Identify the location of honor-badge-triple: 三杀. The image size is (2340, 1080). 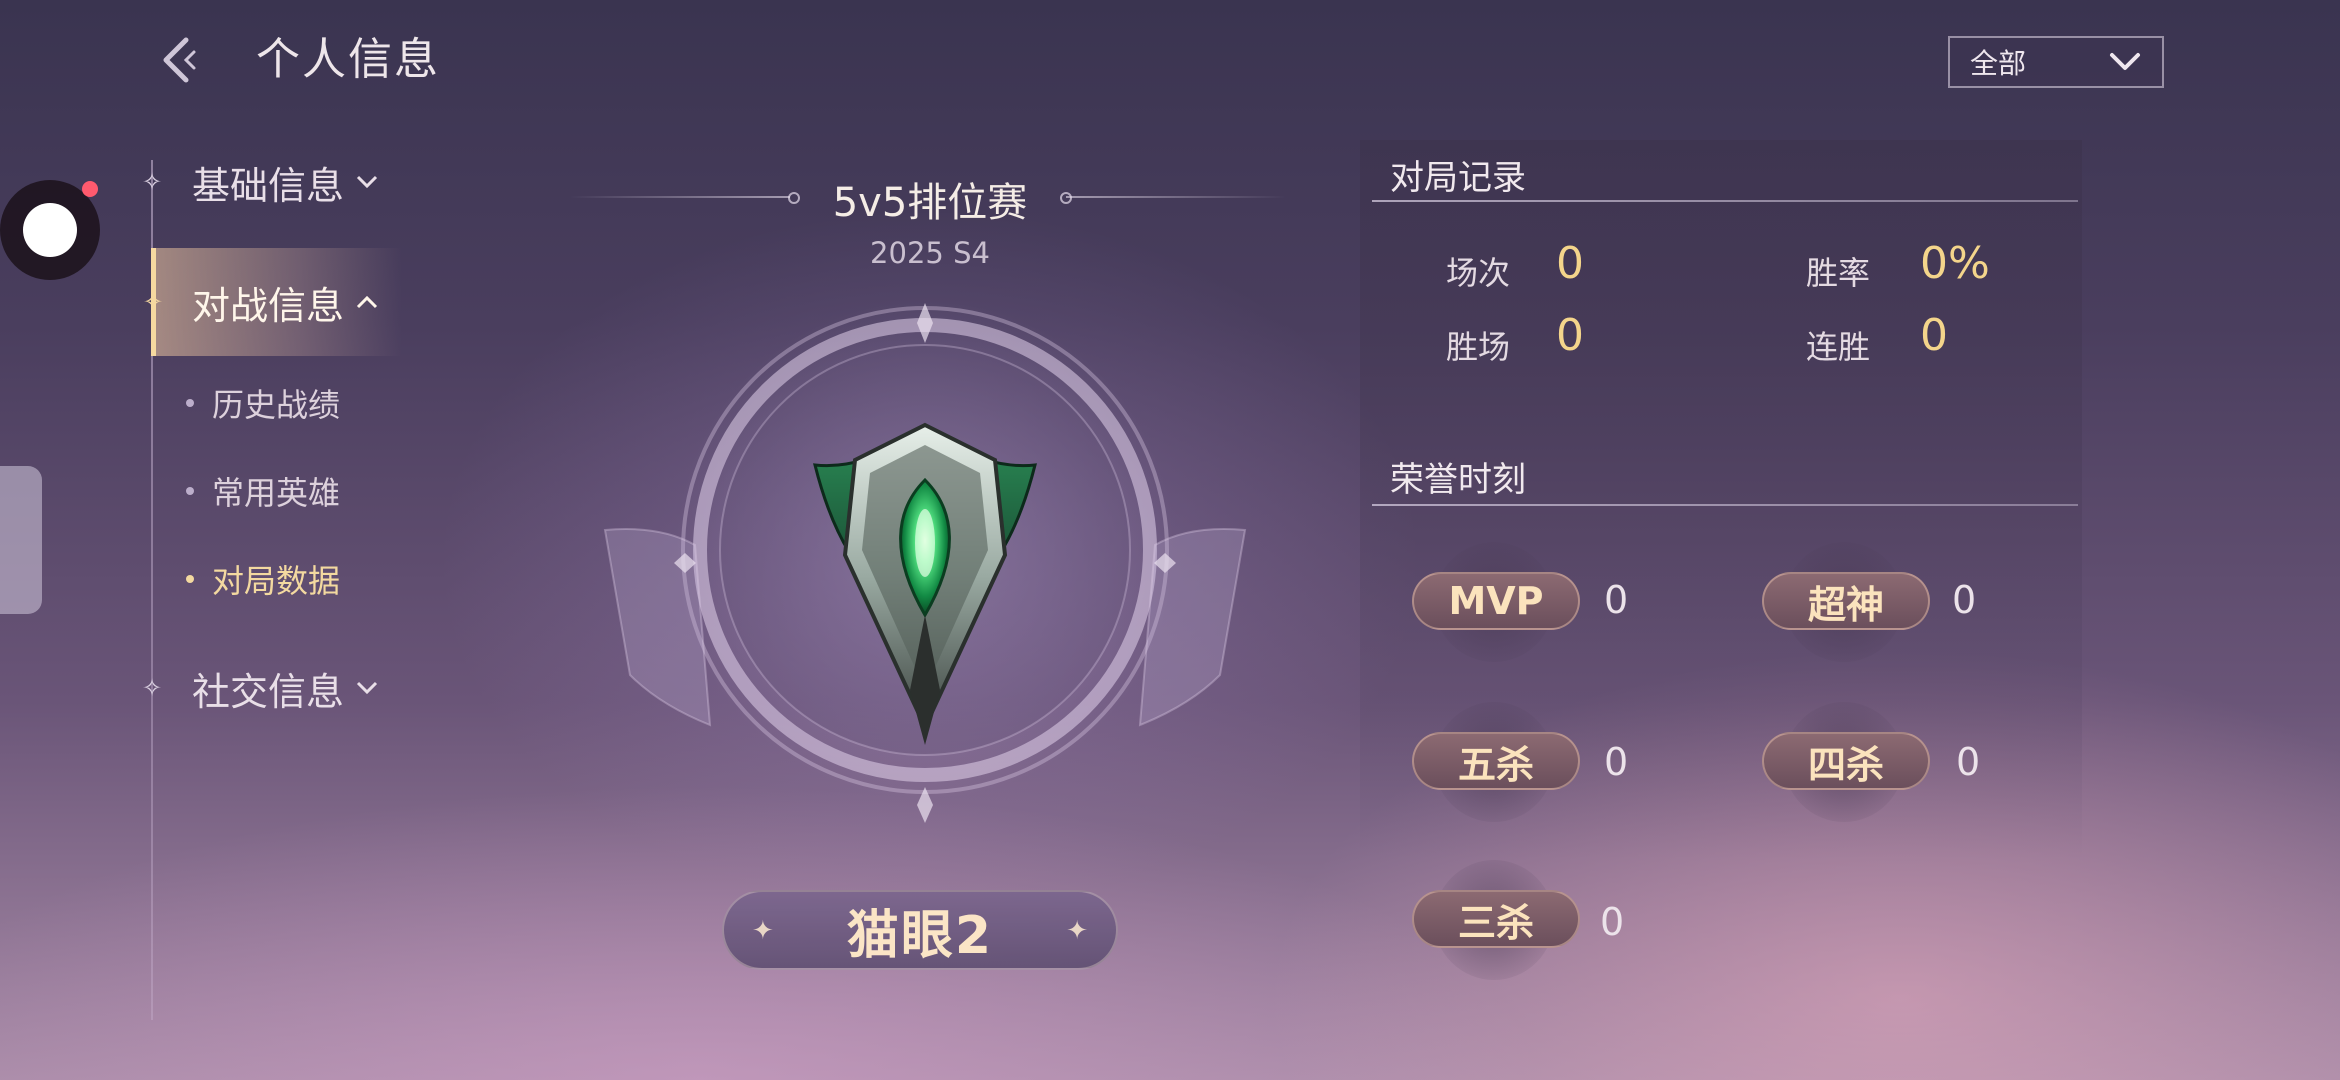
(1496, 919).